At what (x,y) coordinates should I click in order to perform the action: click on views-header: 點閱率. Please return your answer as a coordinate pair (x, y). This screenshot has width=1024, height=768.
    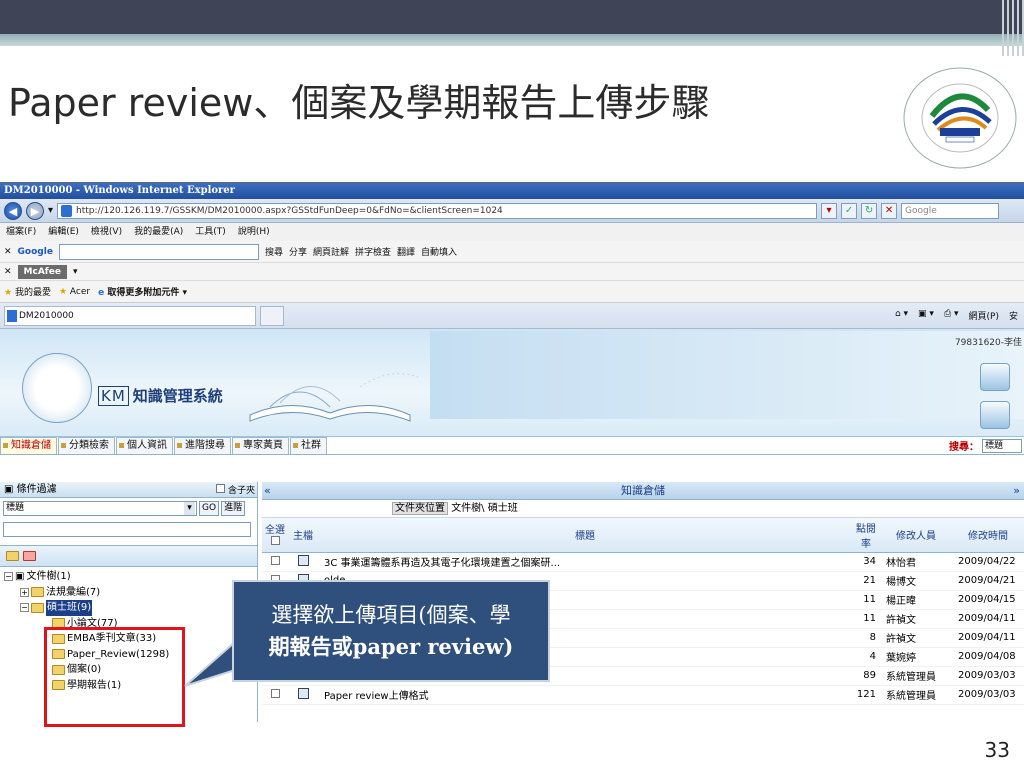
    Looking at the image, I should click on (866, 535).